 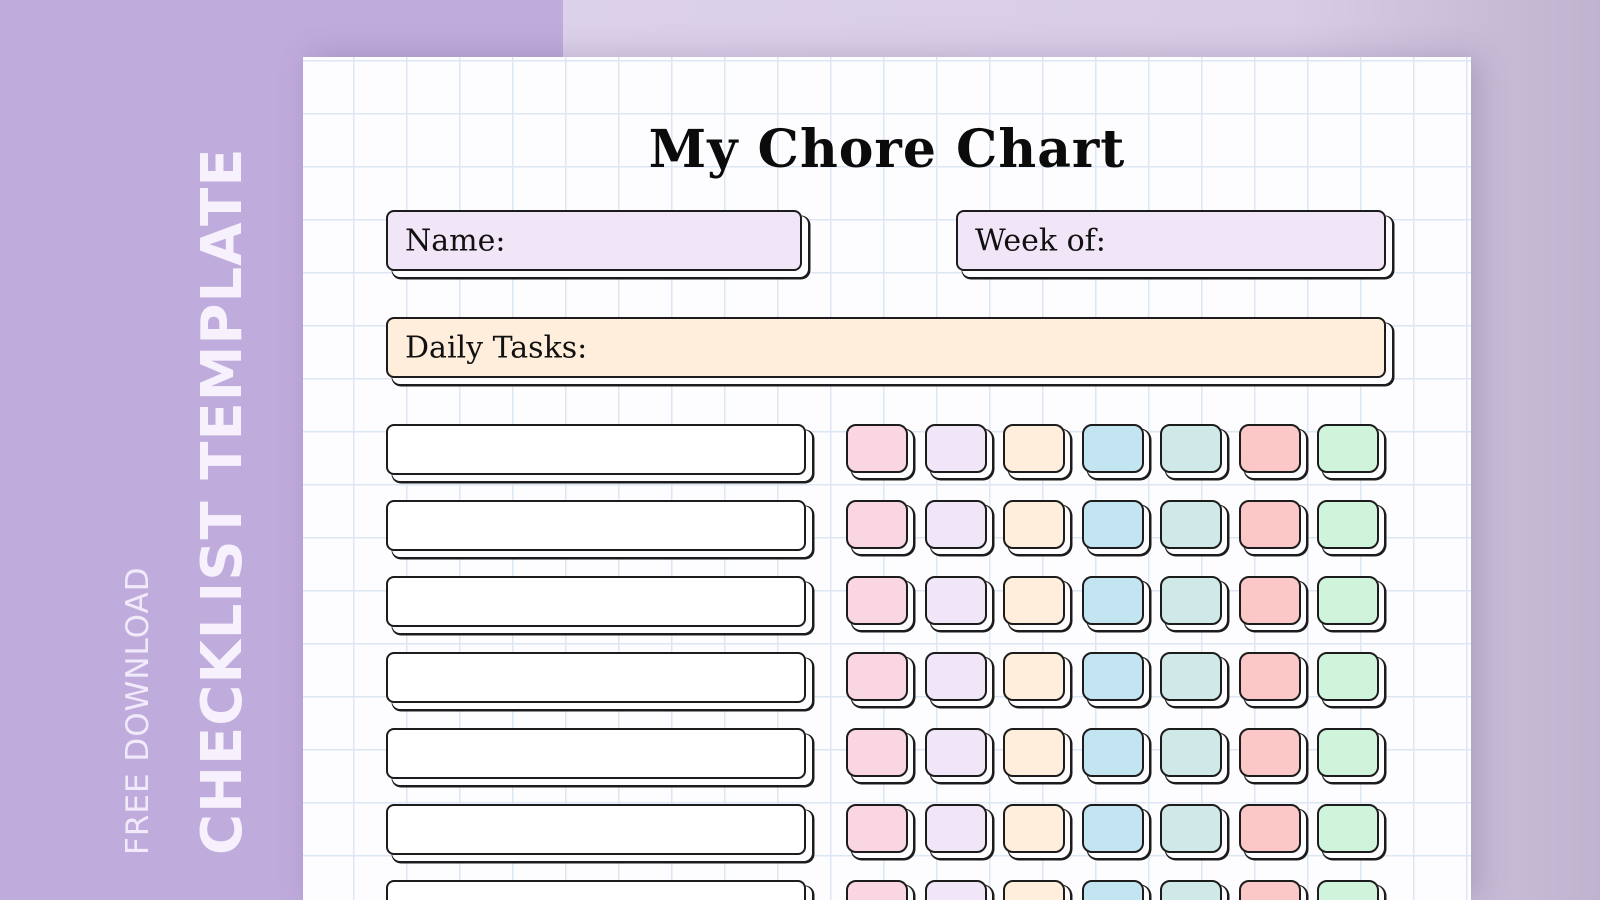 I want to click on day-checkbox-r6-c3, so click(x=1034, y=828).